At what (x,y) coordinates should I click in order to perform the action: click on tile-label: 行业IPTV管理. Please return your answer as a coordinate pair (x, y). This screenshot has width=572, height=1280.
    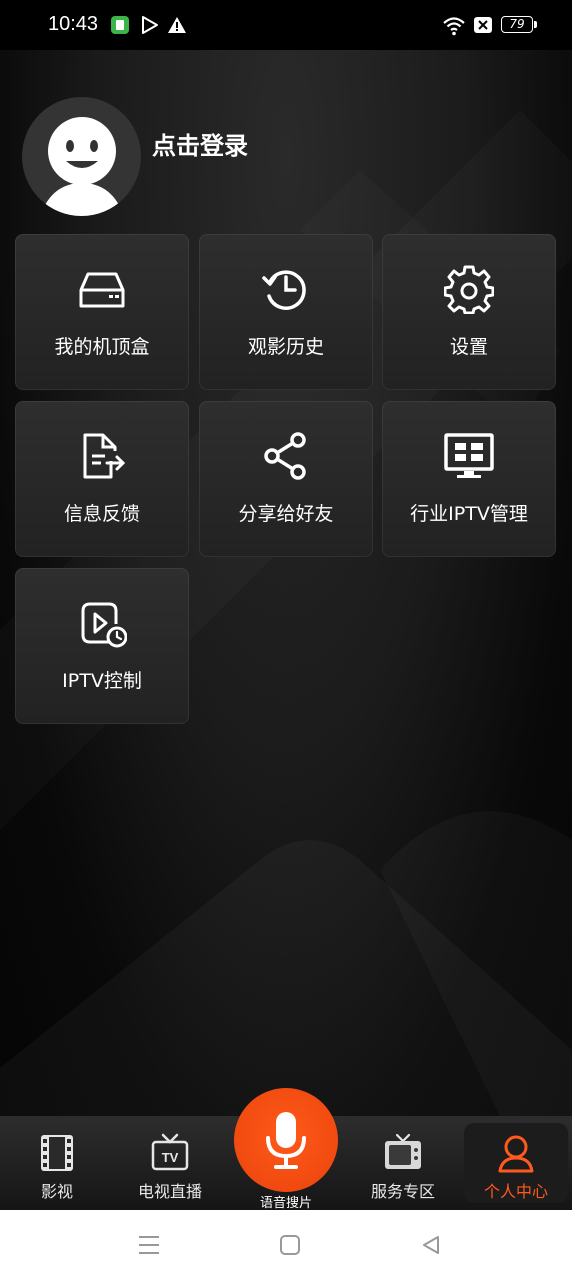
    Looking at the image, I should click on (469, 514).